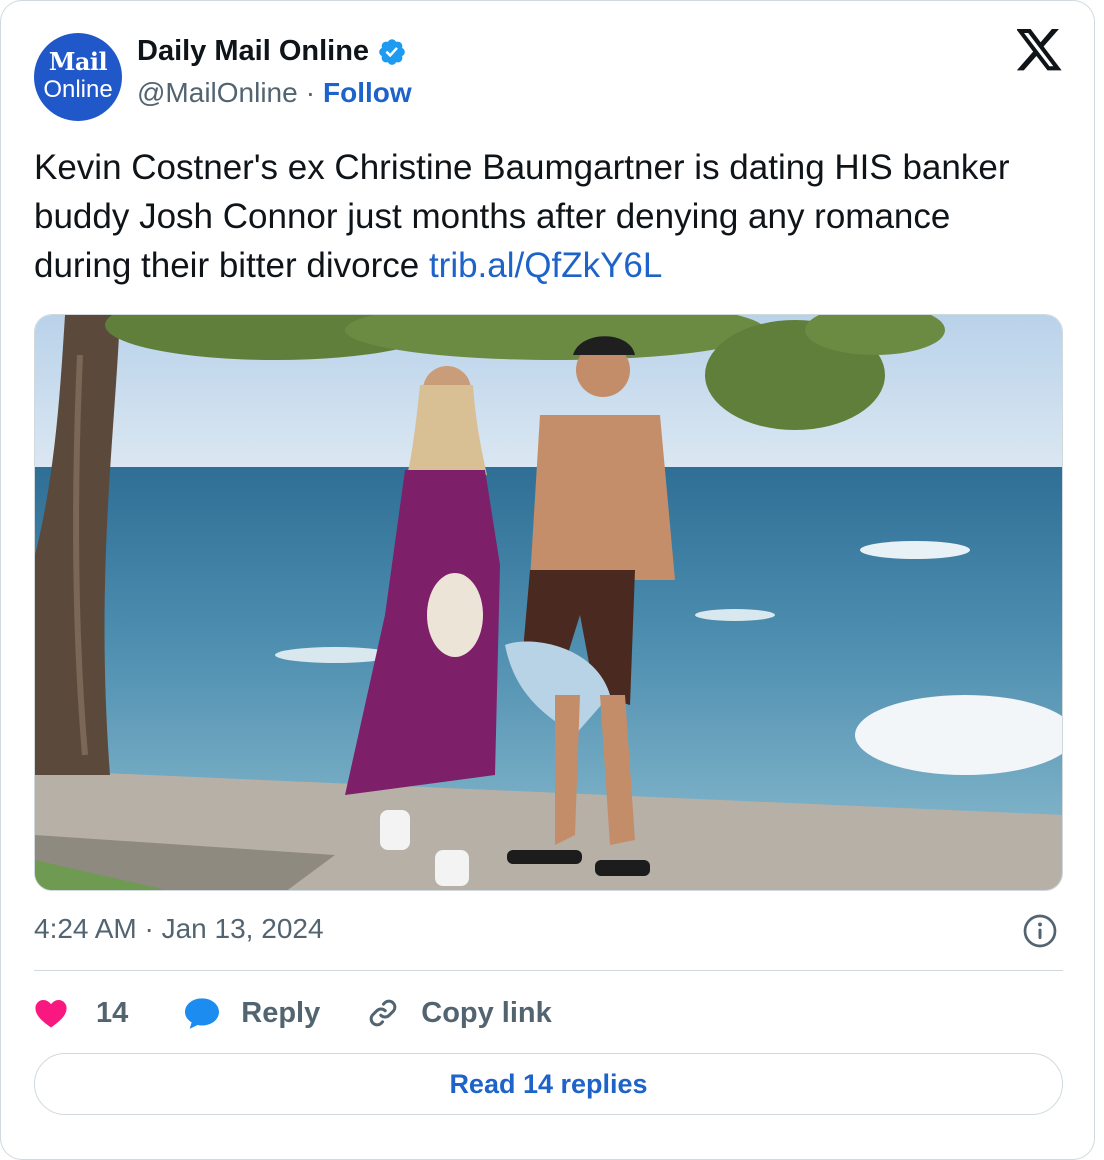  Describe the element at coordinates (486, 1012) in the screenshot. I see `copy-link-label: Copy link` at that location.